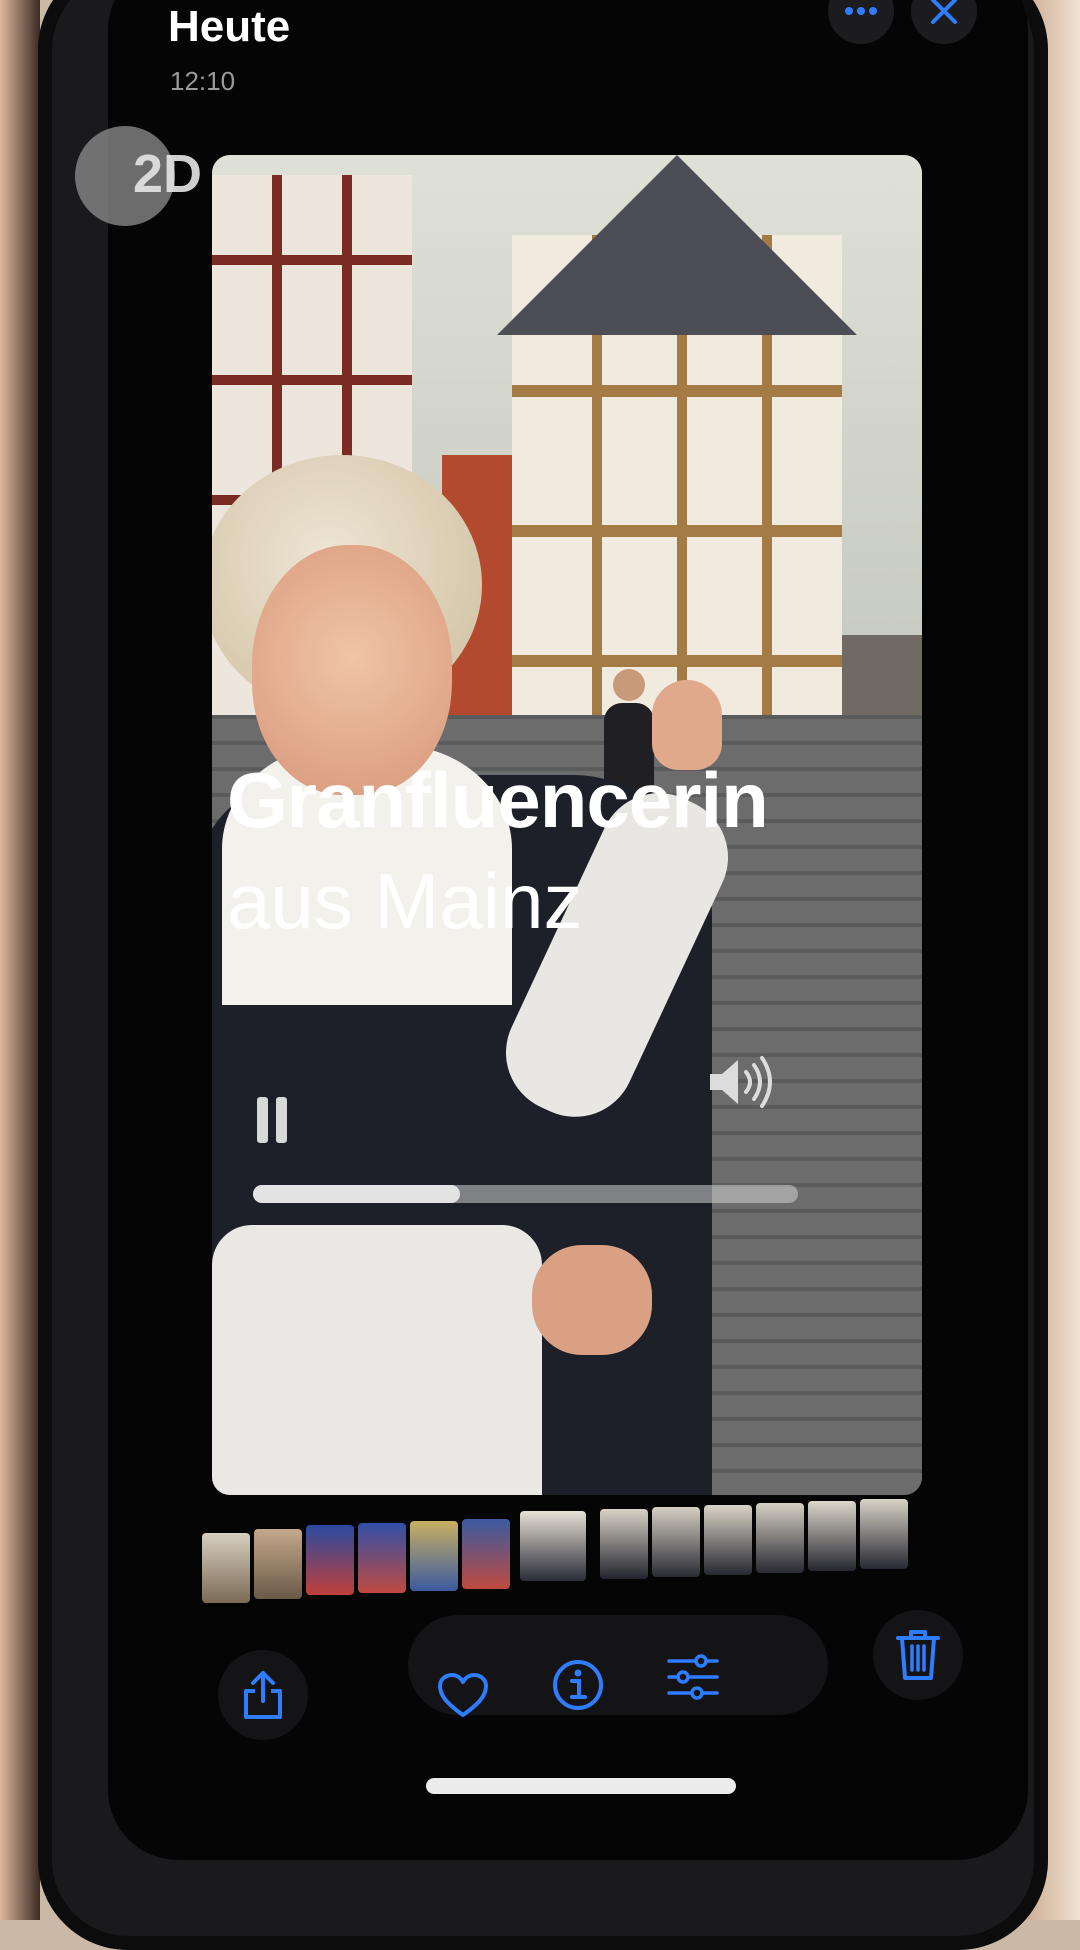 The width and height of the screenshot is (1080, 1950). I want to click on logo-text: 2DF, so click(169, 174).